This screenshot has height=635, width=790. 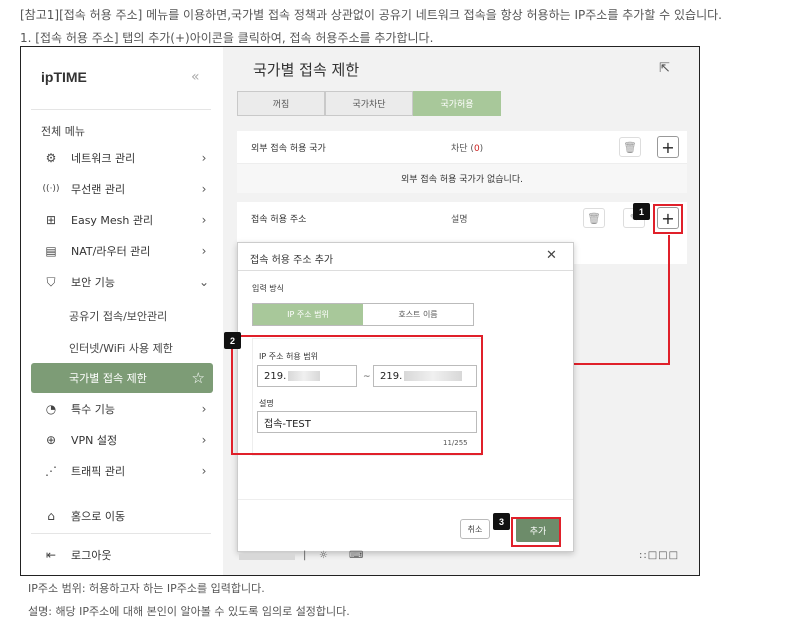 What do you see at coordinates (146, 588) in the screenshot?
I see `footer-line-1: IP주소 범위: 허용하고자 하는 IP주소를 입력합니다.` at bounding box center [146, 588].